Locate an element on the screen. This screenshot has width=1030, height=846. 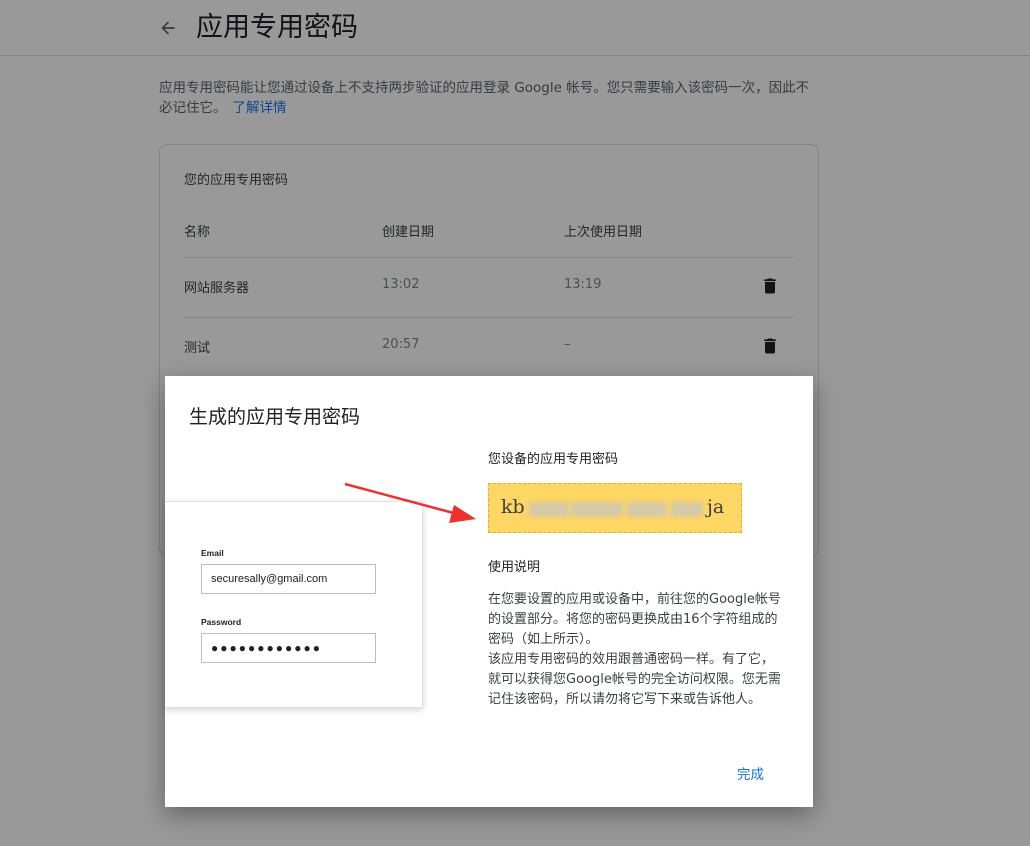
illustration-email-label: Email is located at coordinates (212, 553).